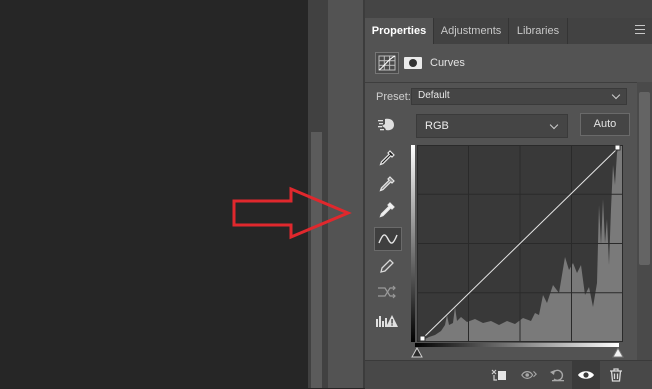 The height and width of the screenshot is (389, 652). Describe the element at coordinates (644, 178) in the screenshot. I see `panel-scrollbar-thumb` at that location.